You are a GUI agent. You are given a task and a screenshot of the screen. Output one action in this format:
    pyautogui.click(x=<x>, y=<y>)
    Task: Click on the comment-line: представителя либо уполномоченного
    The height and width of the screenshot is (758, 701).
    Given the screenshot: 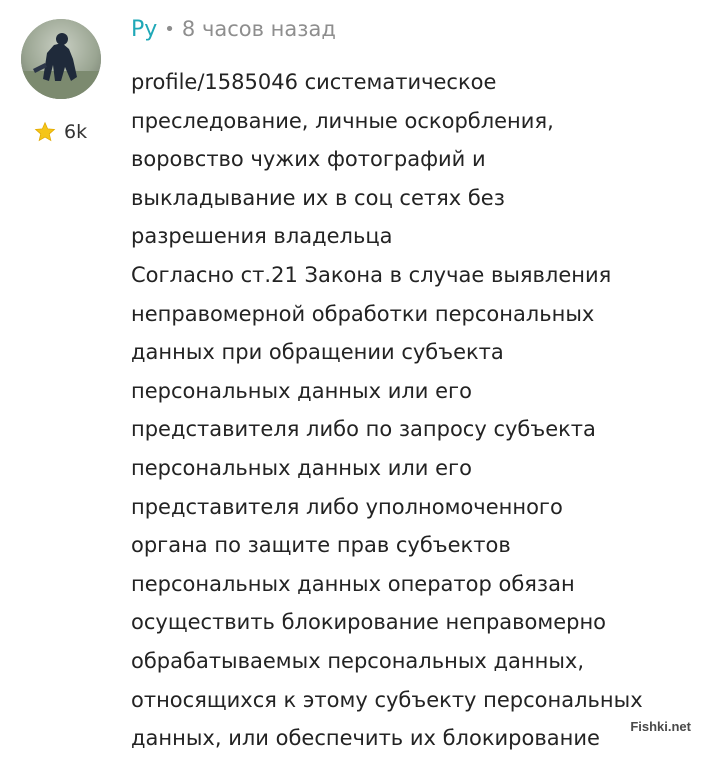 What is the action you would take?
    pyautogui.click(x=347, y=506)
    